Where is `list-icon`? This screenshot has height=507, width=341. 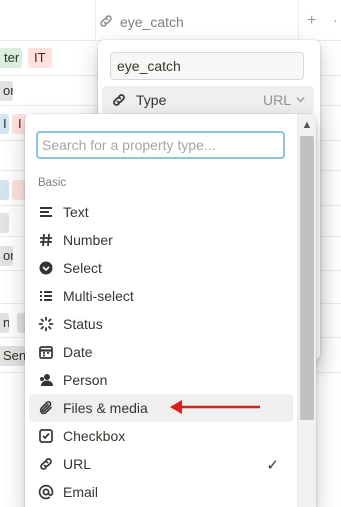
list-icon is located at coordinates (46, 296).